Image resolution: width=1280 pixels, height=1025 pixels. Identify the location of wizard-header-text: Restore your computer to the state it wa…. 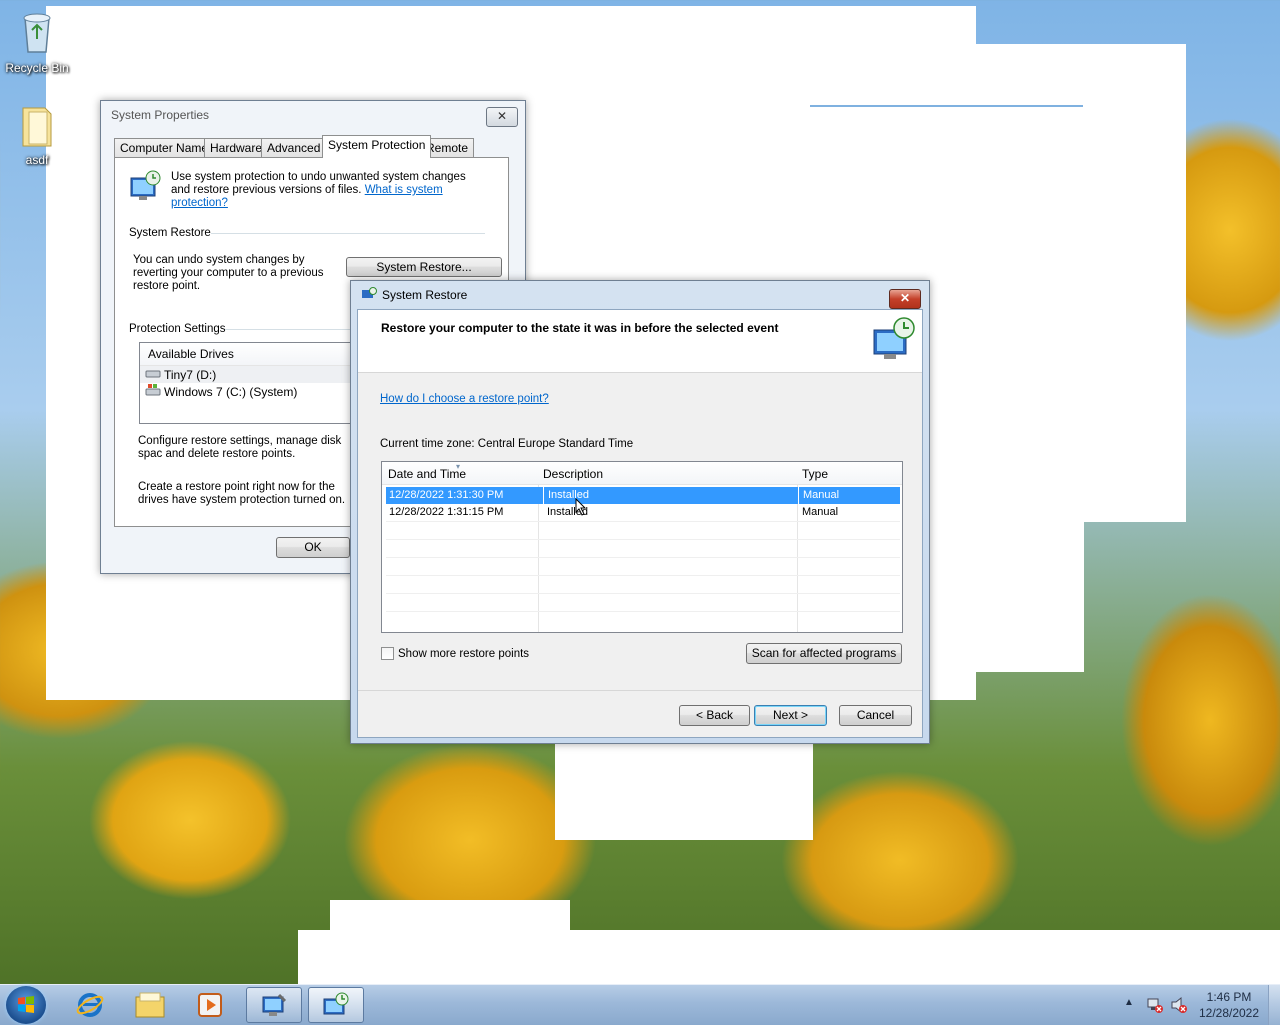
(580, 328).